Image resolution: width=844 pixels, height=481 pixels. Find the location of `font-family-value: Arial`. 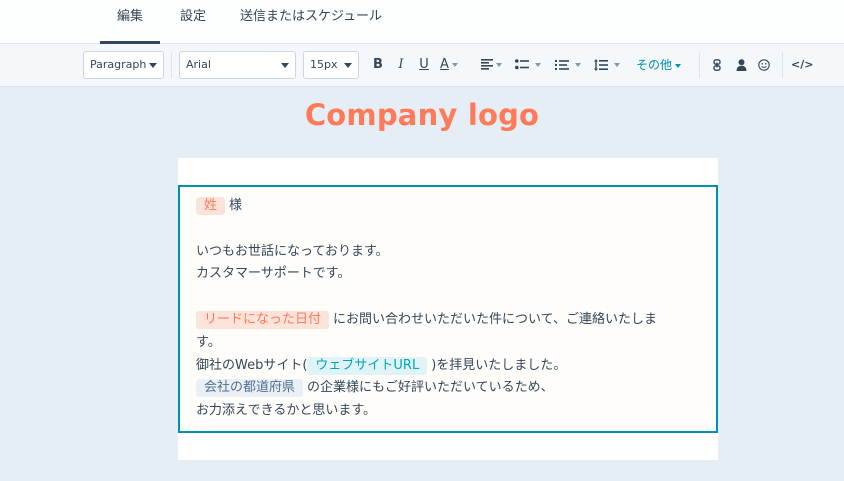

font-family-value: Arial is located at coordinates (198, 64).